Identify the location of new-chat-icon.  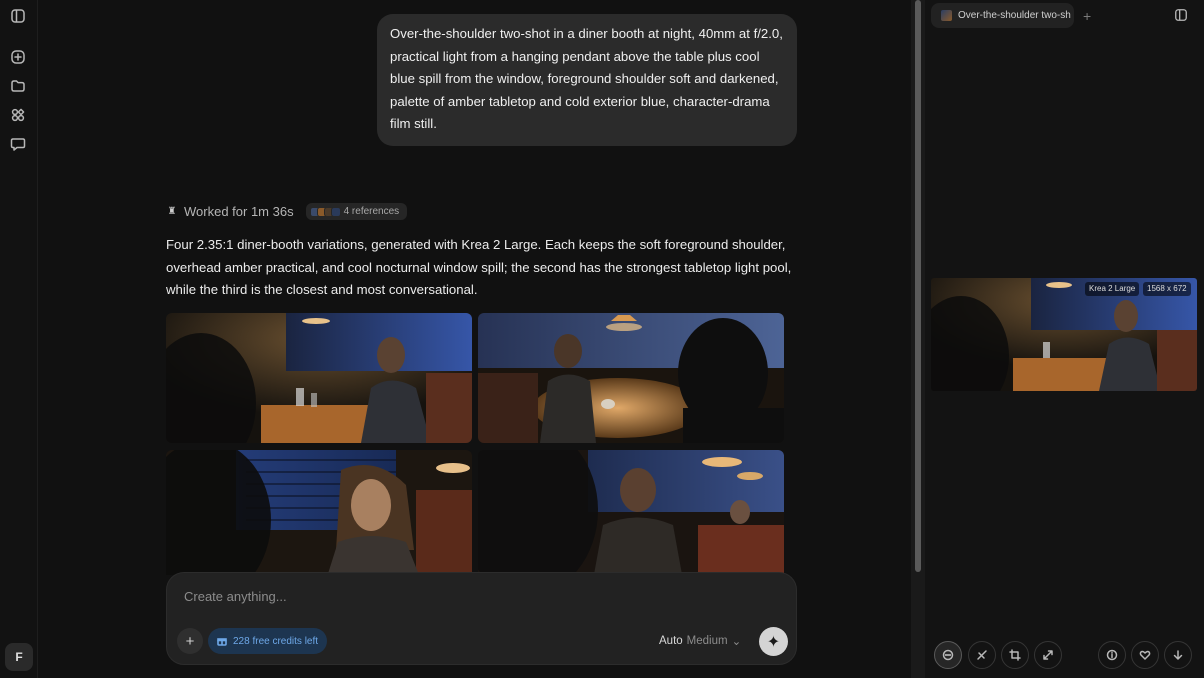
(18, 57).